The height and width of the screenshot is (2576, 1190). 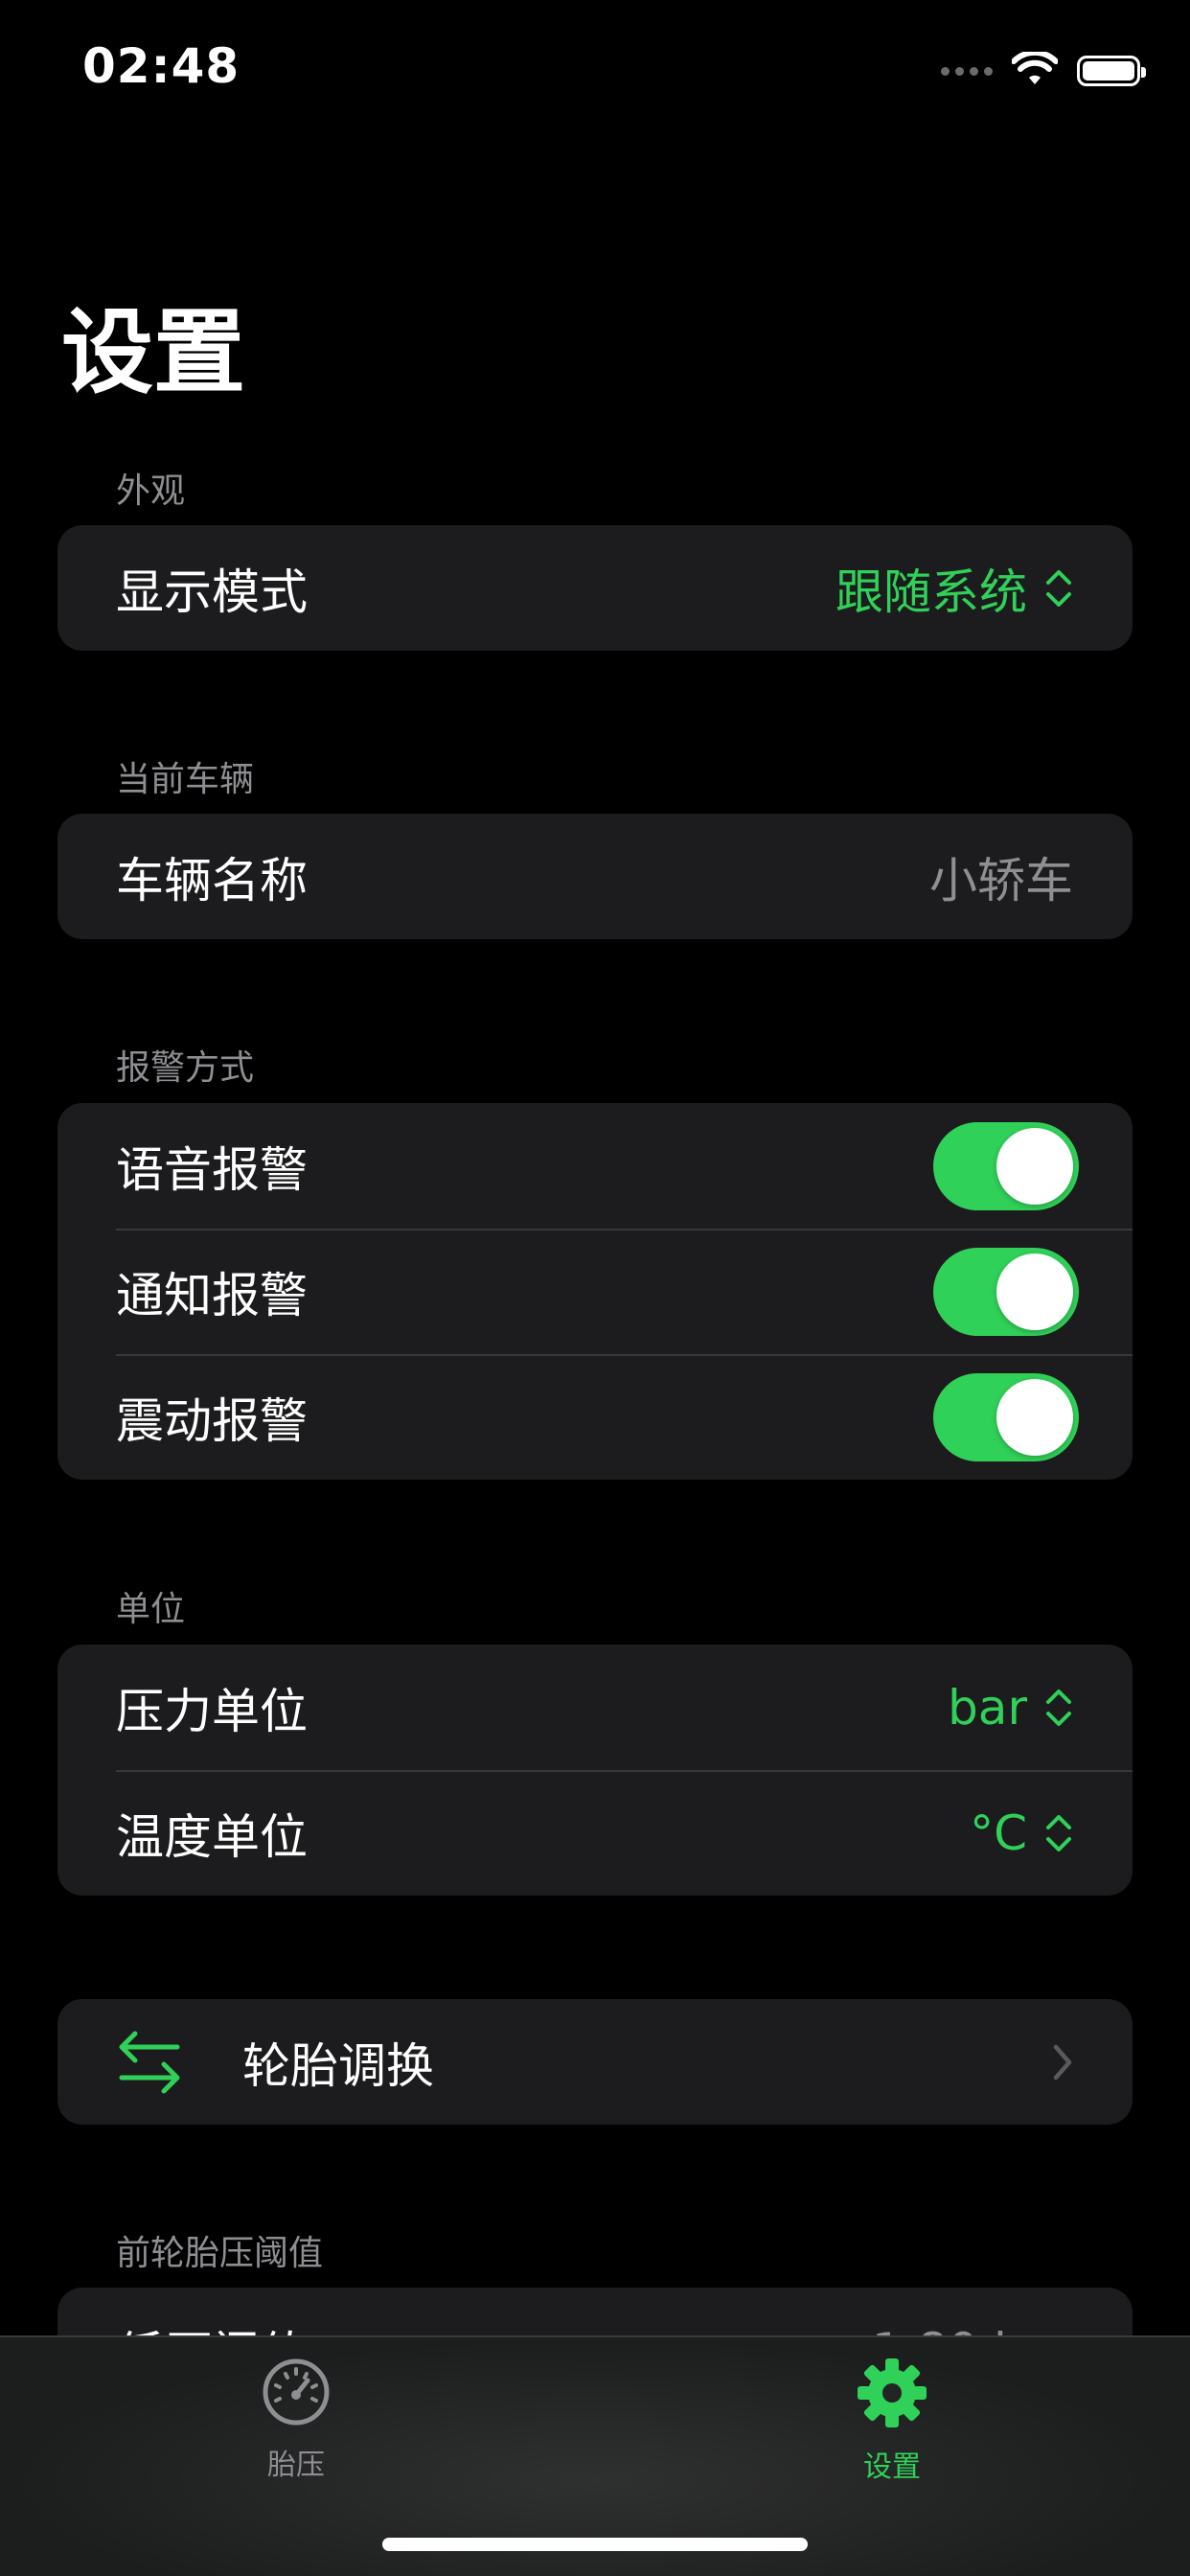 I want to click on temperature-unit-picker: °C, so click(x=1021, y=1833).